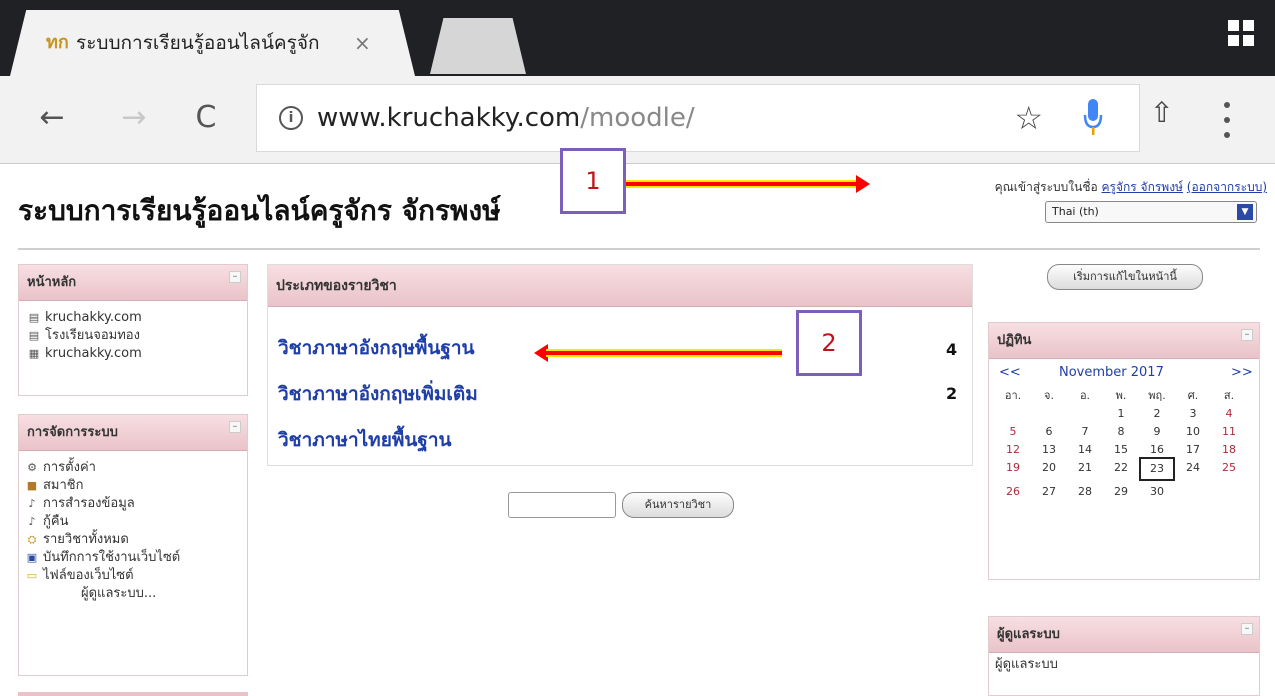 The image size is (1275, 696). What do you see at coordinates (698, 118) in the screenshot?
I see `address-bar: i www.kruchakky.com /moodle/ ☆` at bounding box center [698, 118].